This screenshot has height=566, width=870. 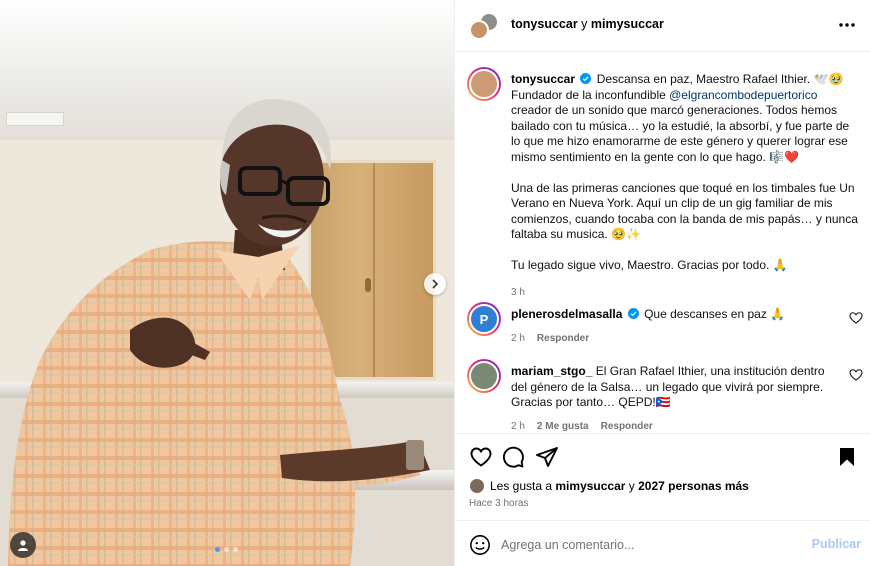 What do you see at coordinates (544, 24) in the screenshot?
I see `author-username: tonysuccar` at bounding box center [544, 24].